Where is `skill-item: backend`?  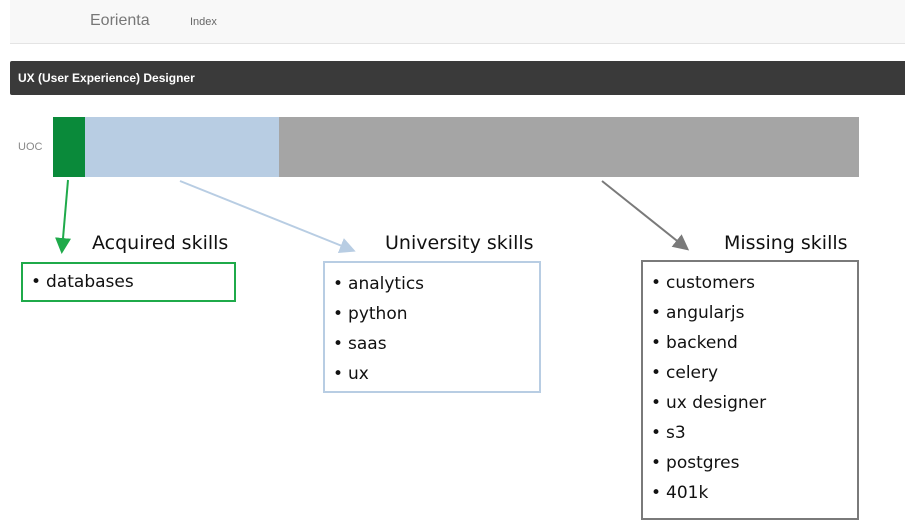
skill-item: backend is located at coordinates (750, 343).